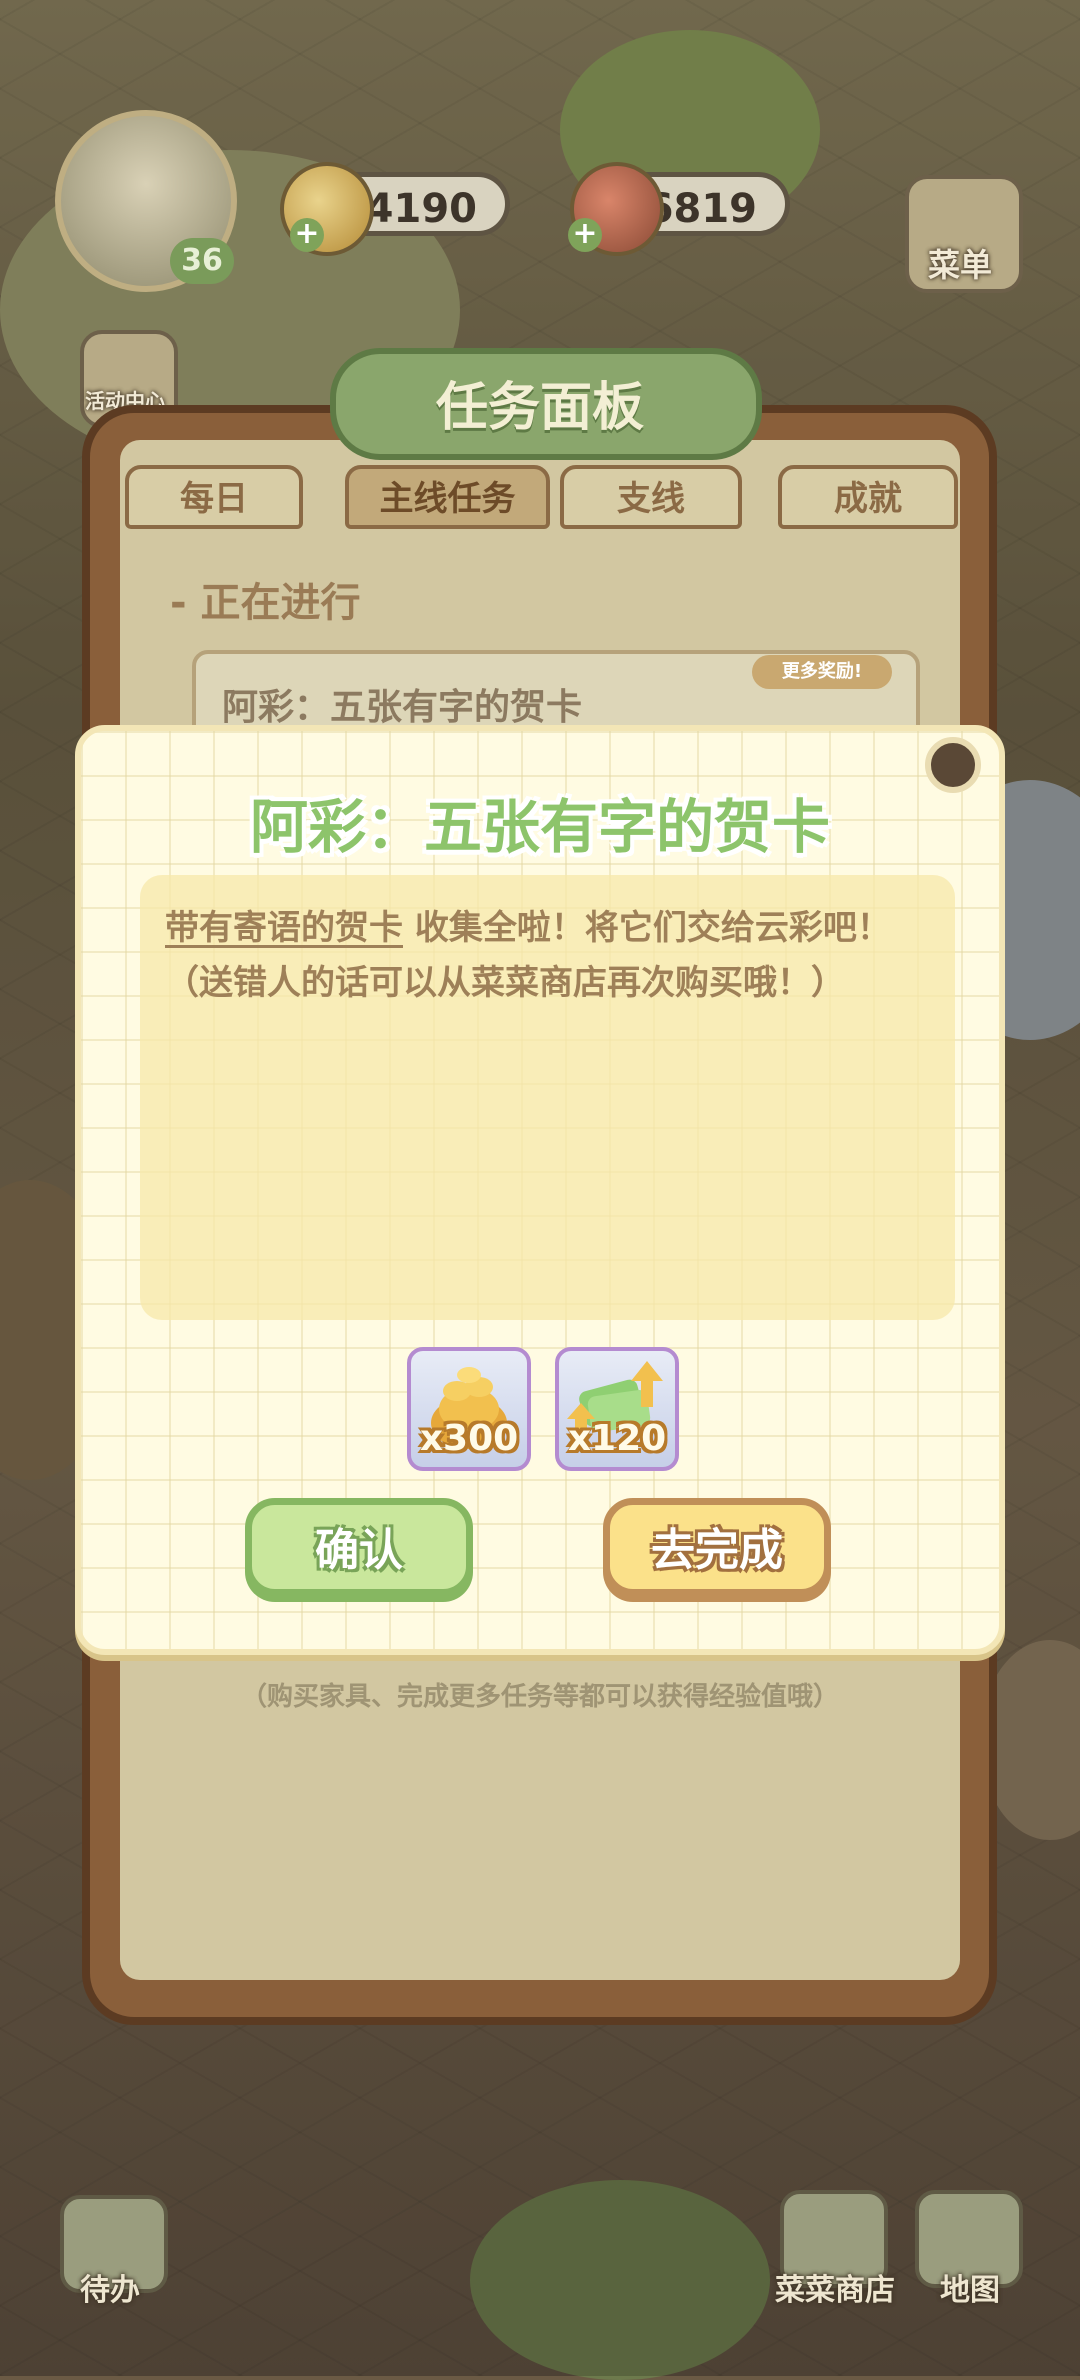 This screenshot has width=1080, height=2380. What do you see at coordinates (359, 1547) in the screenshot?
I see `confirm-button: 确认` at bounding box center [359, 1547].